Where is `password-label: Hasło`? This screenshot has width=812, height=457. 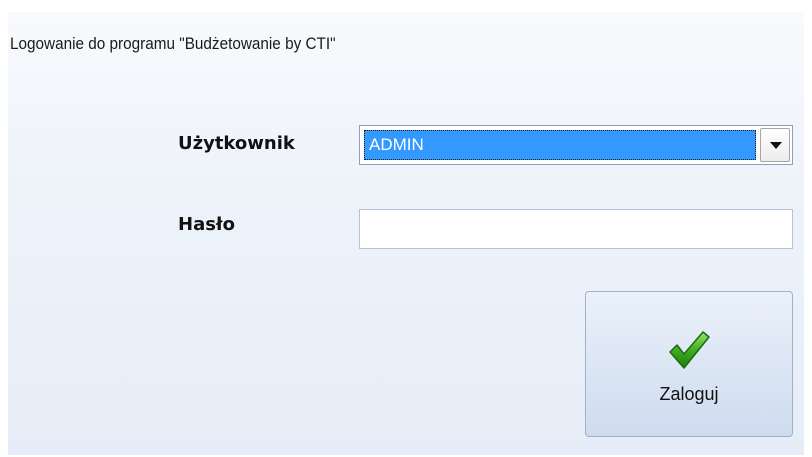
password-label: Hasło is located at coordinates (206, 224).